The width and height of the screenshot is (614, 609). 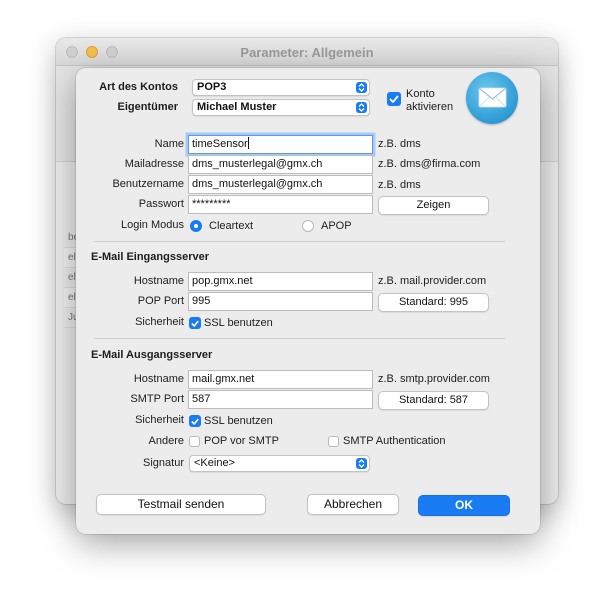 I want to click on account-type-label: Art des Kontos, so click(x=138, y=87).